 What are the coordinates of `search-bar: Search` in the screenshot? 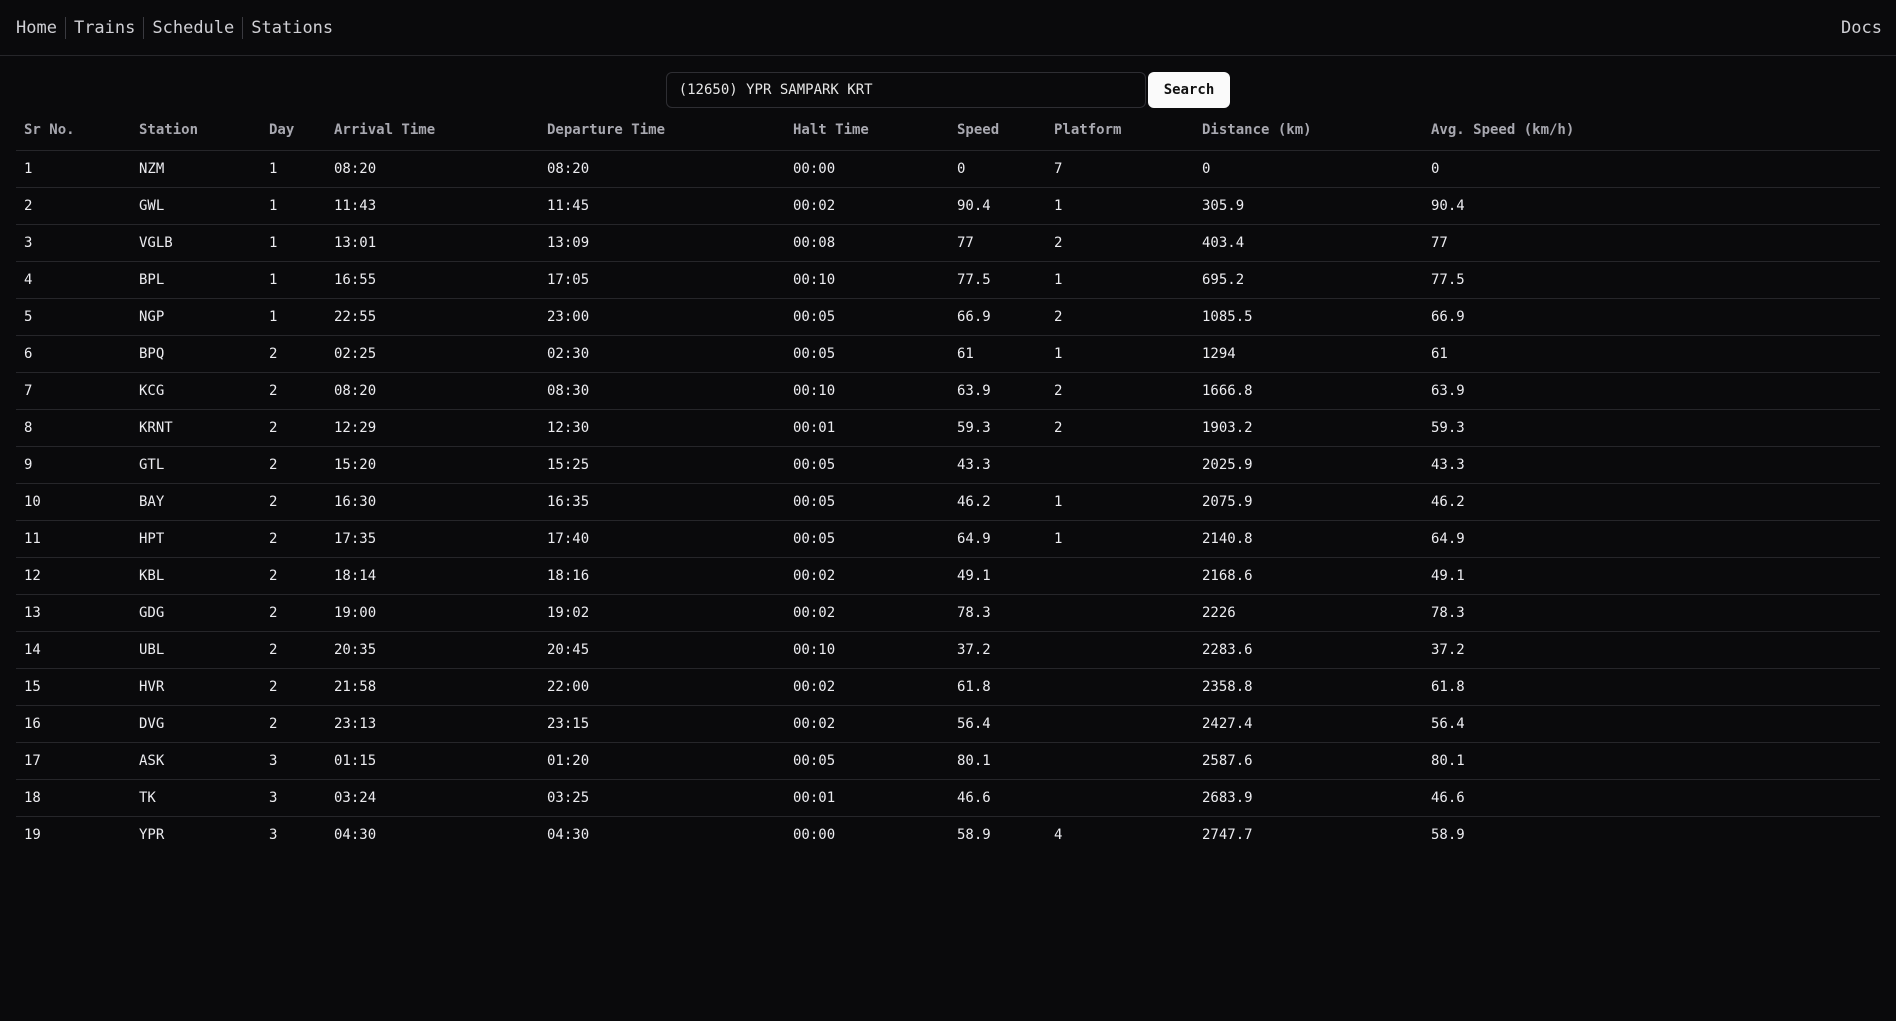 It's located at (948, 90).